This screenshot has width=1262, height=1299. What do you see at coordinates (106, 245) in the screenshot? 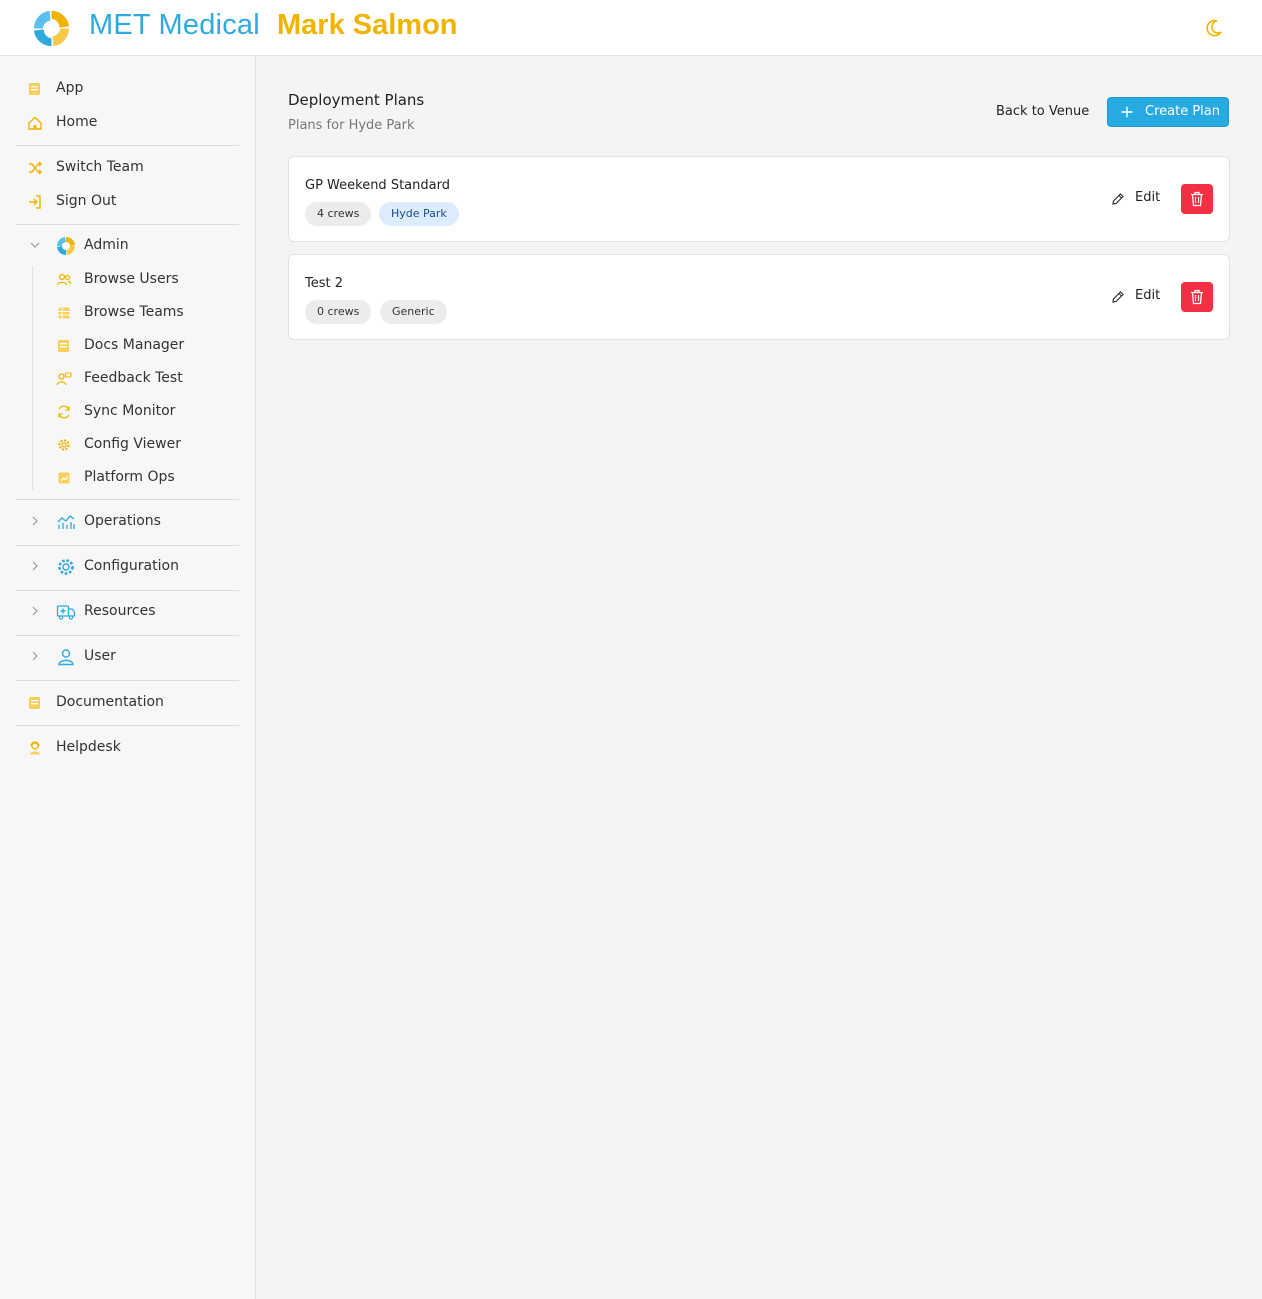
I see `sidebar-group-label: Admin` at bounding box center [106, 245].